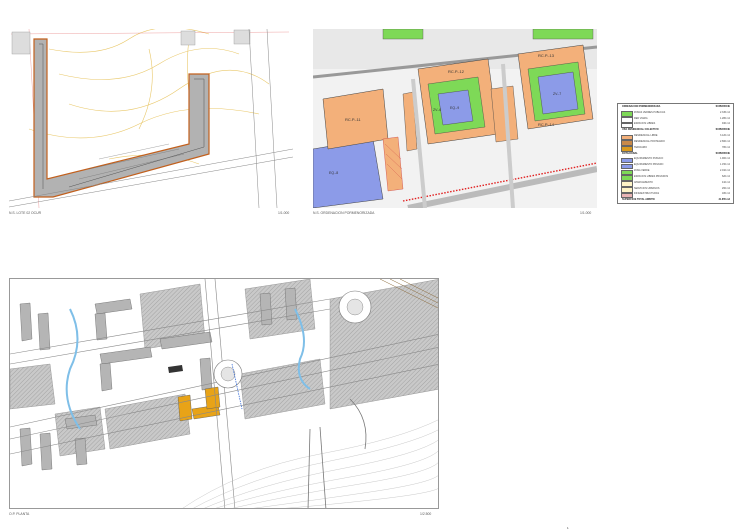 The width and height of the screenshot is (750, 530). I want to click on legend-row: RESIDENCIAL LIBRE 3.120 m2, so click(675, 137).